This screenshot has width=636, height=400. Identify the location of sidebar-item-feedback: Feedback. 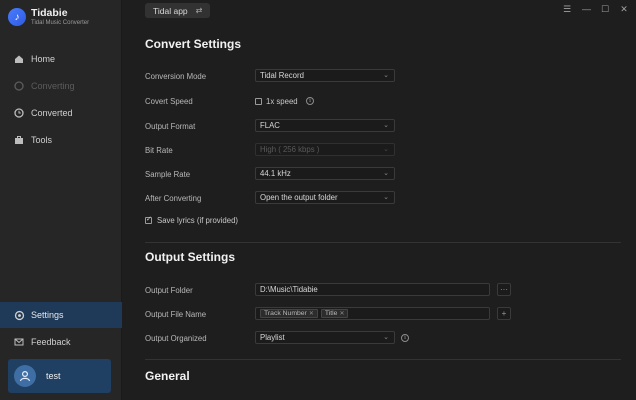
(61, 342).